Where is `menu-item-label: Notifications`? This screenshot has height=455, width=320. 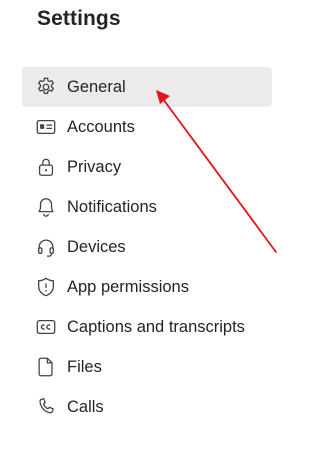
menu-item-label: Notifications is located at coordinates (112, 206).